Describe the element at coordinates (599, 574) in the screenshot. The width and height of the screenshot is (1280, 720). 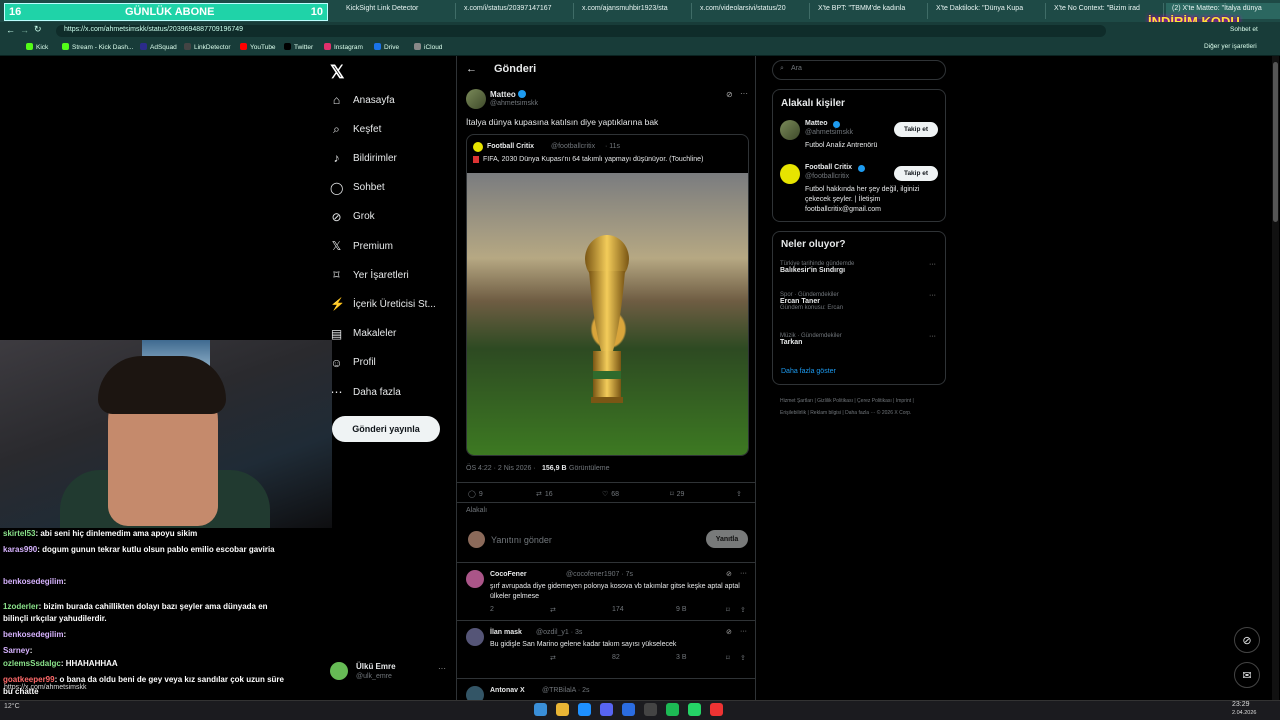
I see `reply-handle: @cocofener1907 · 7s` at that location.